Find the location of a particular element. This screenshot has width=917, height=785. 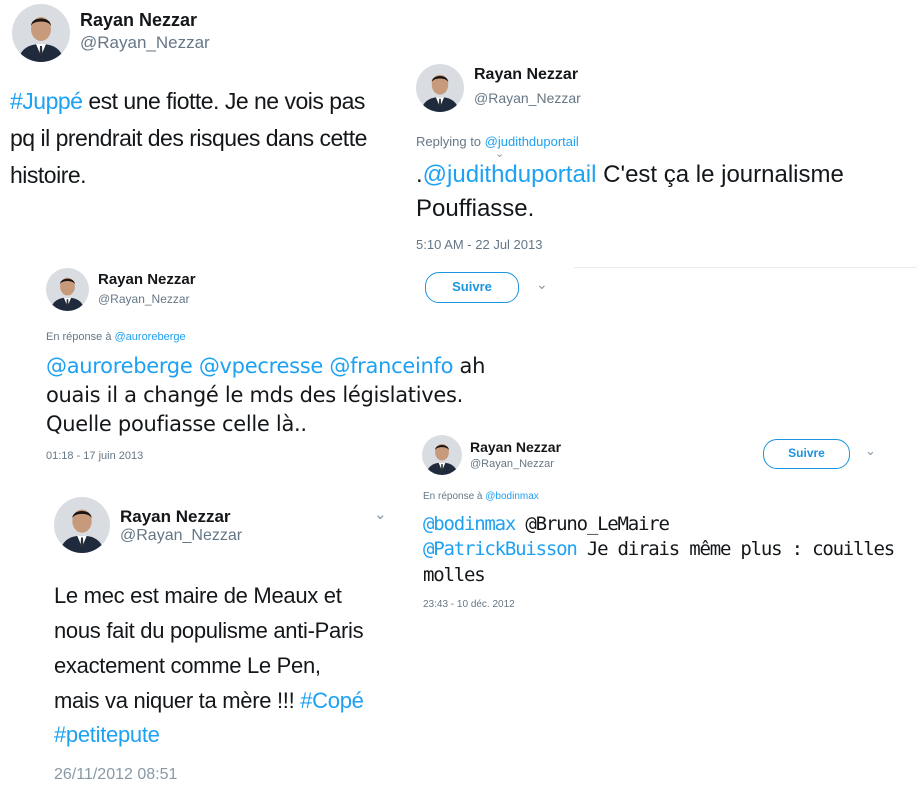

hashtag-link: #petitepute is located at coordinates (107, 734).